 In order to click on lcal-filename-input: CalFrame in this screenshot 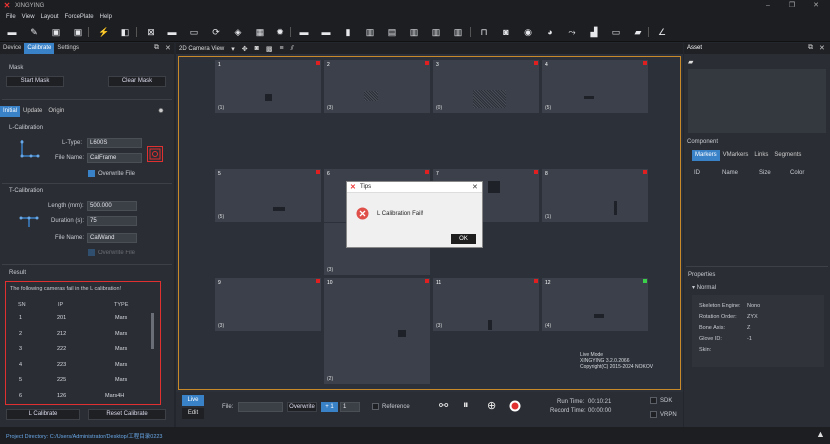, I will do `click(114, 158)`.